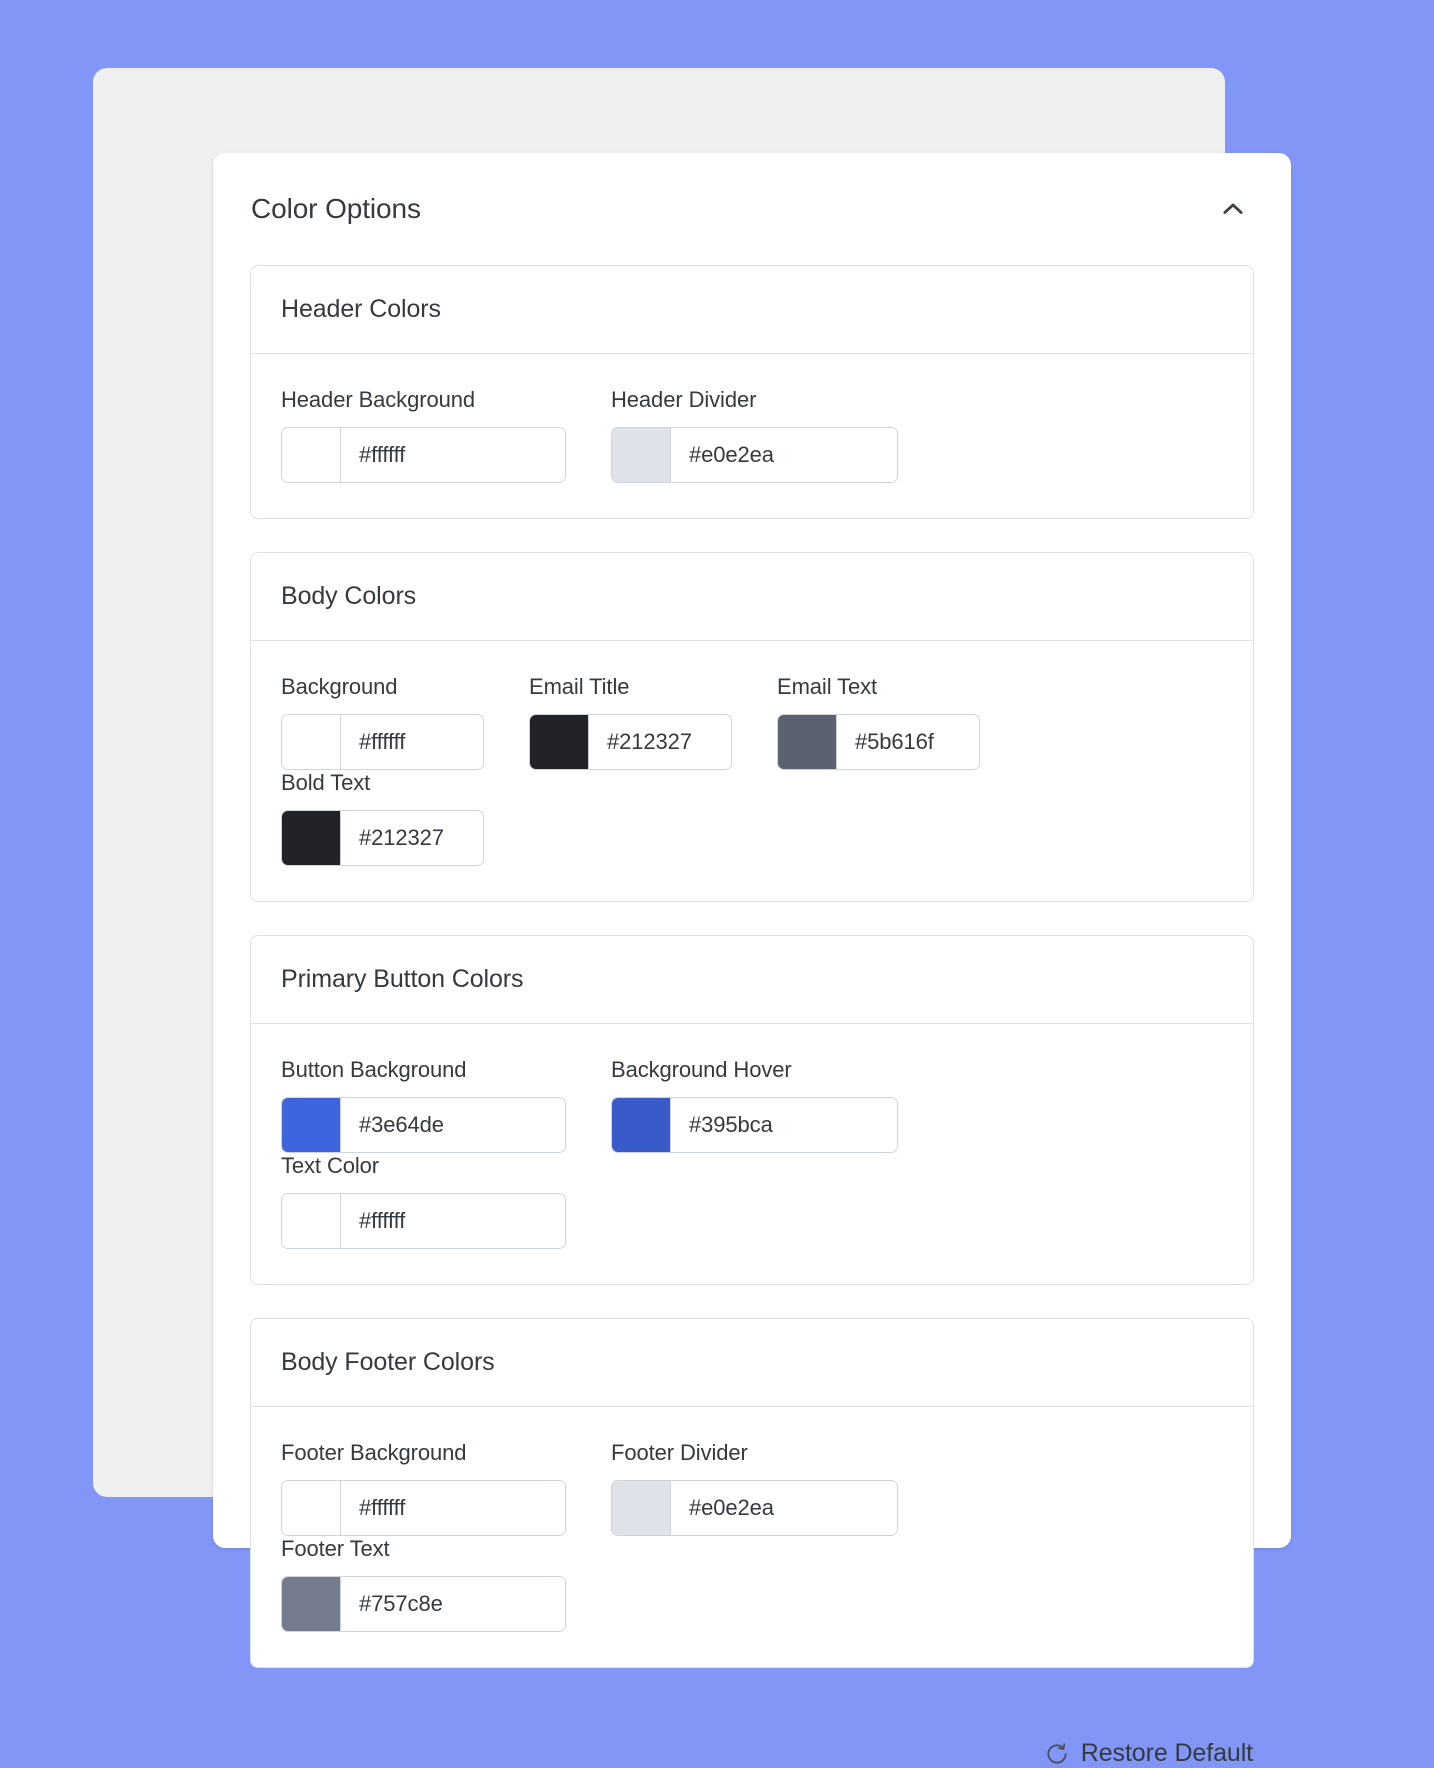 The width and height of the screenshot is (1434, 1768). What do you see at coordinates (361, 309) in the screenshot?
I see `section-title: Header Colors` at bounding box center [361, 309].